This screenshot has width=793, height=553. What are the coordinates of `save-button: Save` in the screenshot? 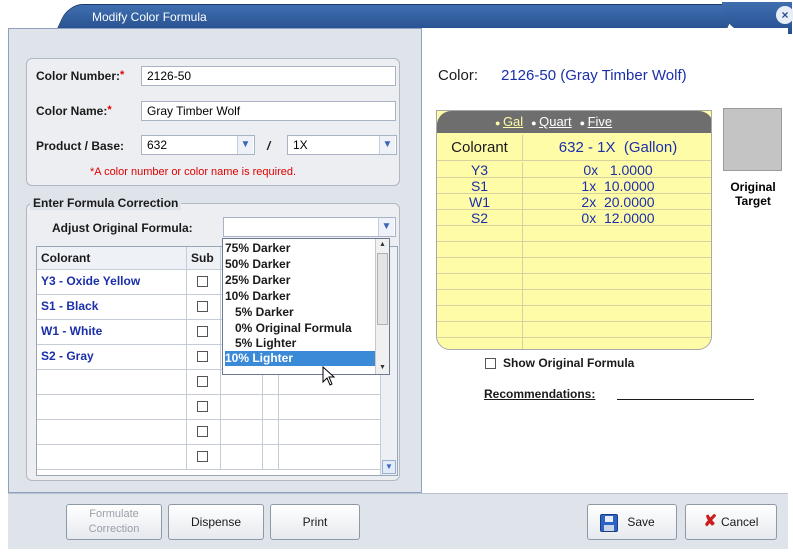 It's located at (632, 522).